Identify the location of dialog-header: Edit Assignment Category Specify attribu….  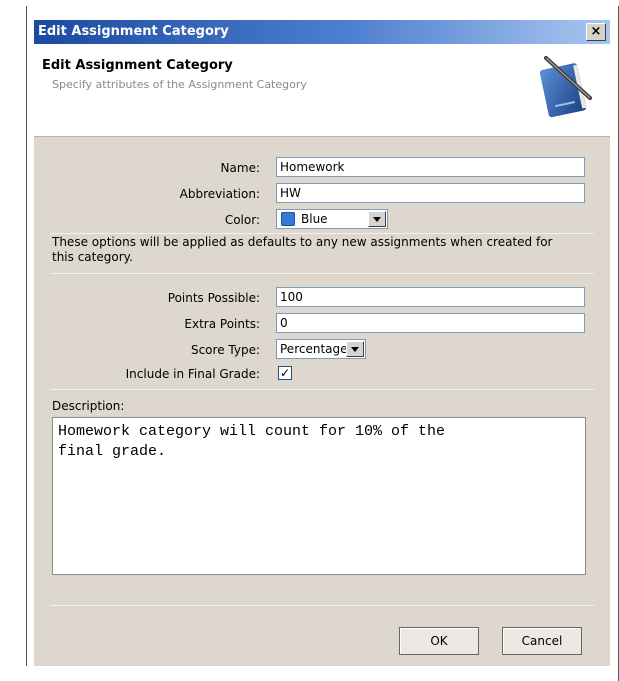
(322, 90).